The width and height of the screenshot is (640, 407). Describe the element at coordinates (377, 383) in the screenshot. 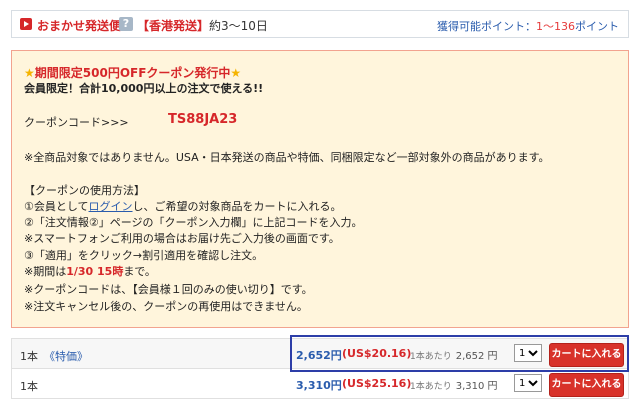

I see `row-price-usd: (US$25.16)` at that location.